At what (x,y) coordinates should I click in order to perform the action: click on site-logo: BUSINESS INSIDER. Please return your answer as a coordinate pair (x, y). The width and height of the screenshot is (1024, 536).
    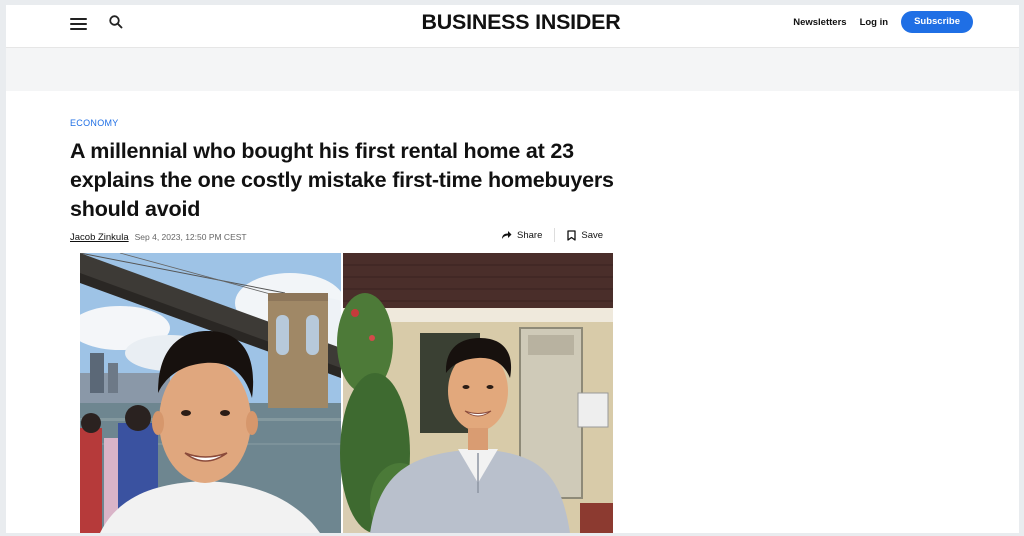
    Looking at the image, I should click on (521, 23).